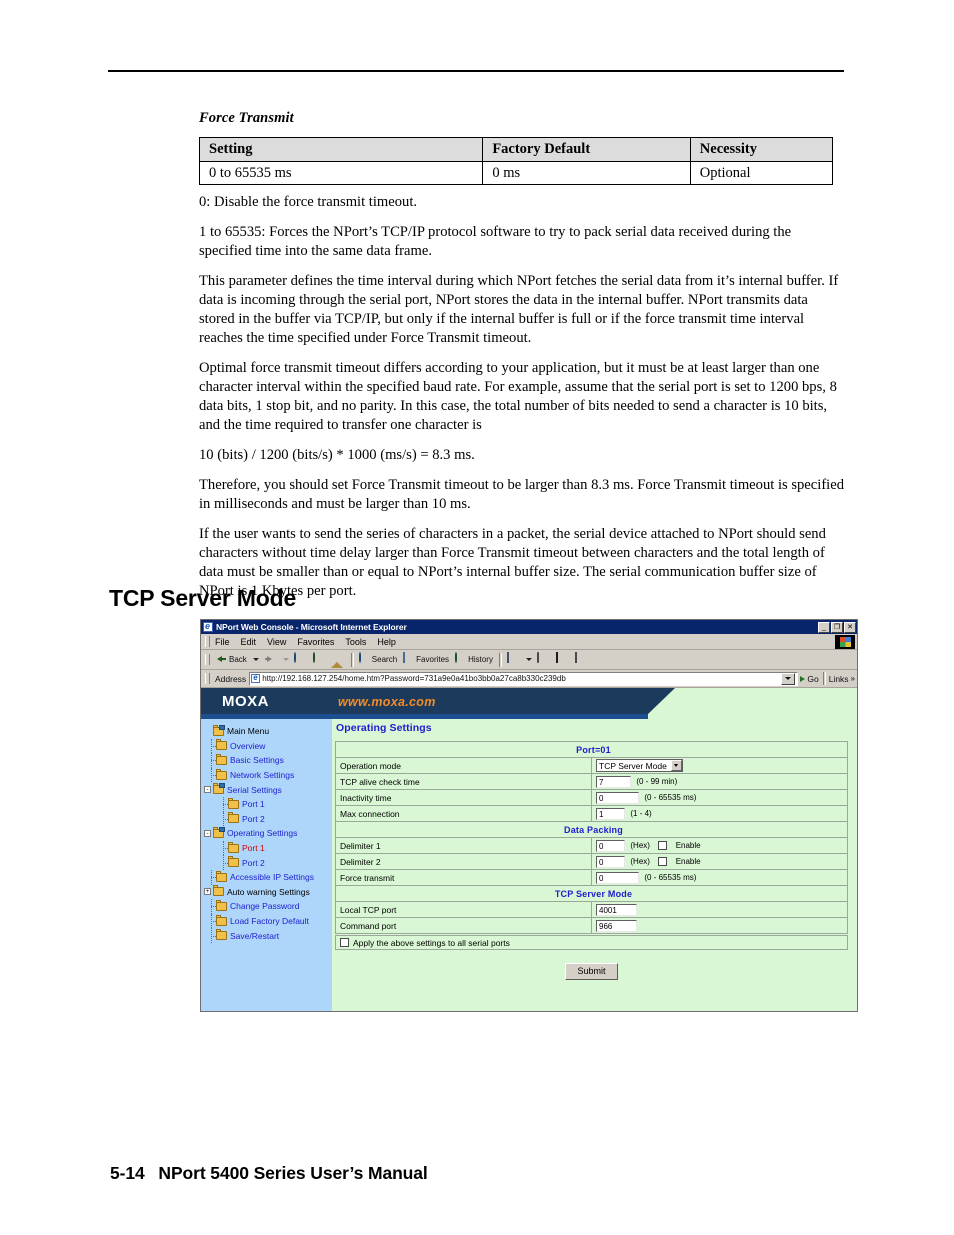 This screenshot has width=954, height=1235. Describe the element at coordinates (719, 845) in the screenshot. I see `delimiter1-cell: 0 (Hex) Enable` at that location.